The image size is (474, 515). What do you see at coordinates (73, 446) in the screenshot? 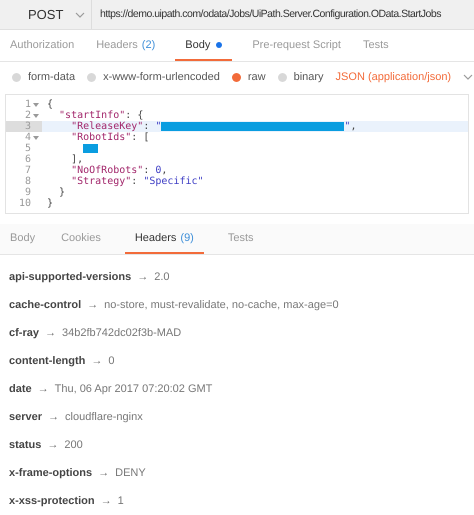
I see `header-value: 200` at bounding box center [73, 446].